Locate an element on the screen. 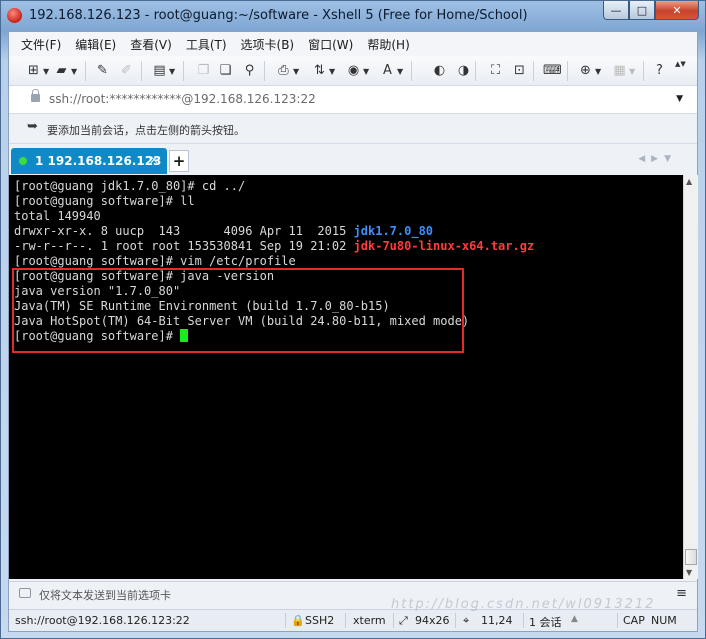 This screenshot has height=639, width=706. connect-icon: ✎ is located at coordinates (102, 70).